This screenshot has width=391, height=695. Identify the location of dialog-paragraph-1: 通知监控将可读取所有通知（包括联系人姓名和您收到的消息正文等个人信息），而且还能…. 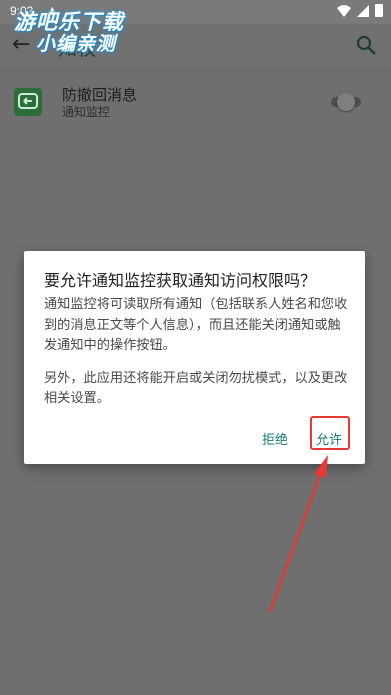
(196, 325).